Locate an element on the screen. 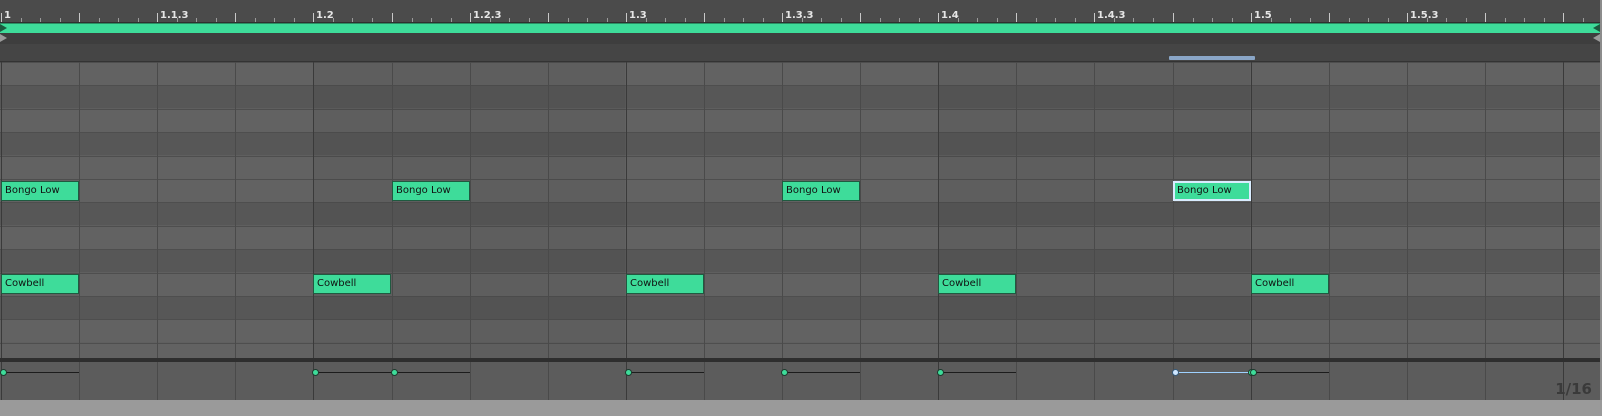 The height and width of the screenshot is (416, 1602). start-end-marker-strip is located at coordinates (800, 38).